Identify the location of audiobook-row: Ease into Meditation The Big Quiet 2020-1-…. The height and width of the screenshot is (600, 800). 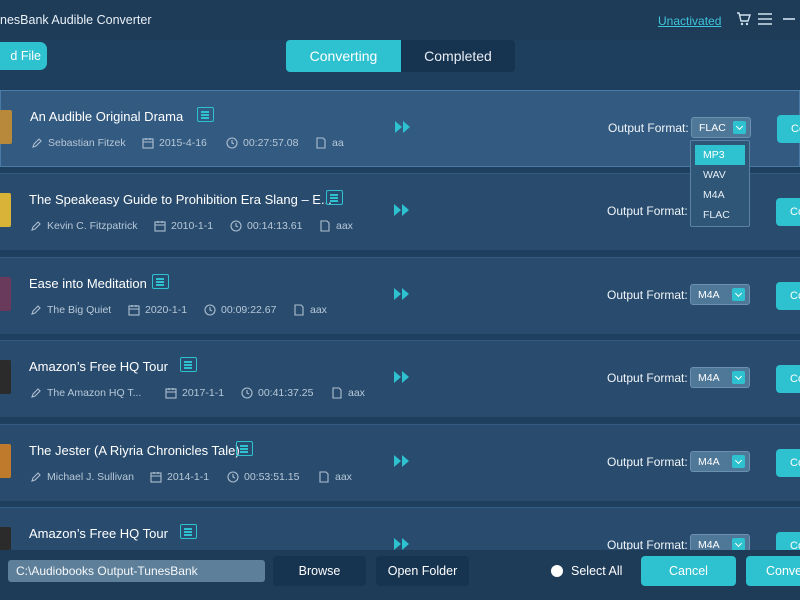
(400, 295).